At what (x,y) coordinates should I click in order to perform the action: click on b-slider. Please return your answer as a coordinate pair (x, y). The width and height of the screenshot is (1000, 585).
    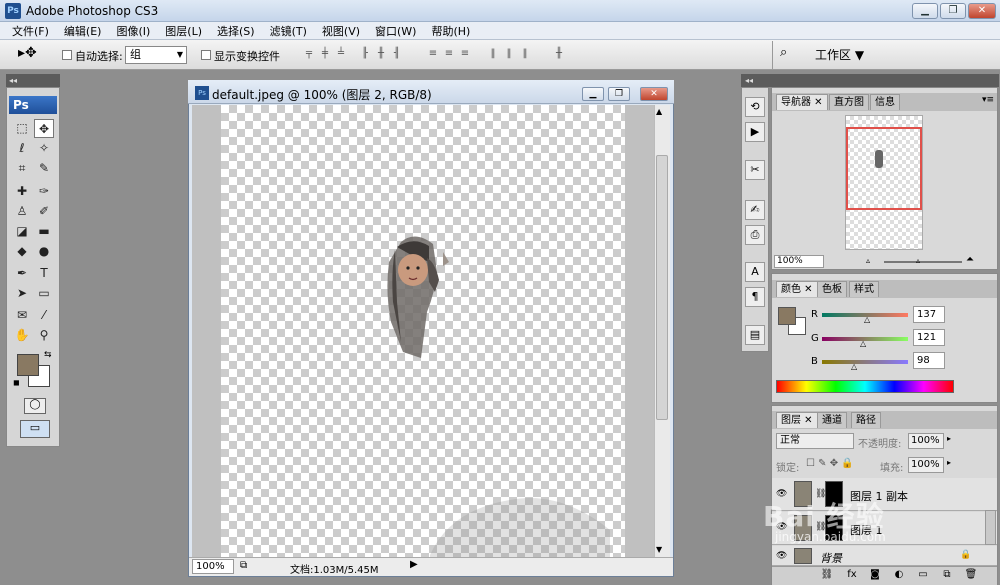
    Looking at the image, I should click on (865, 362).